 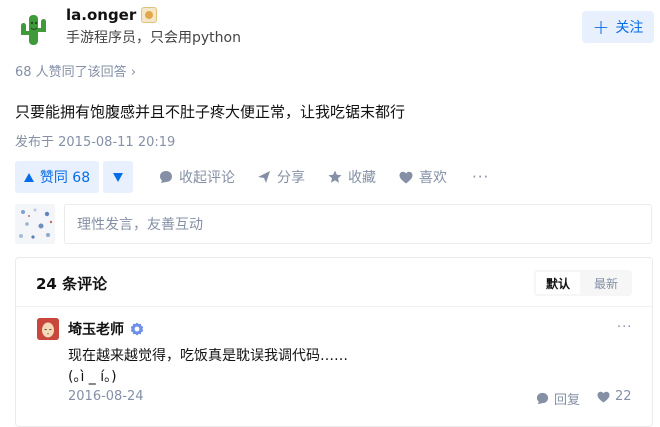 What do you see at coordinates (334, 306) in the screenshot?
I see `divider` at bounding box center [334, 306].